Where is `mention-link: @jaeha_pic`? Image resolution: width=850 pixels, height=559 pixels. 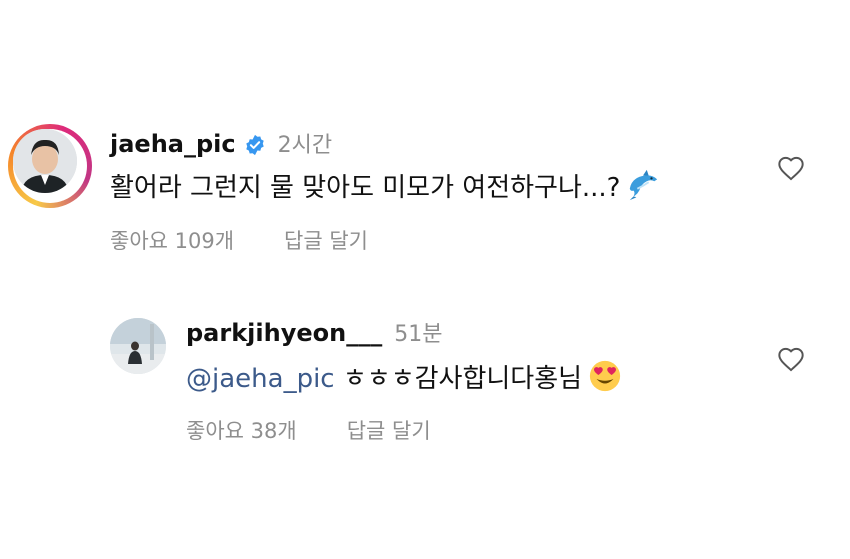
mention-link: @jaeha_pic is located at coordinates (260, 379).